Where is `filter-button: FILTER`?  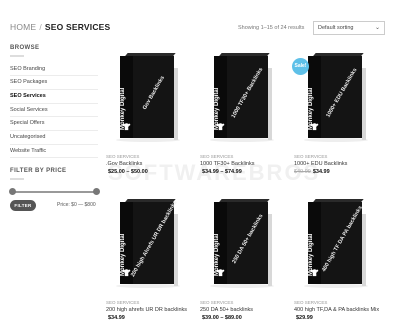
filter-button: FILTER is located at coordinates (23, 205).